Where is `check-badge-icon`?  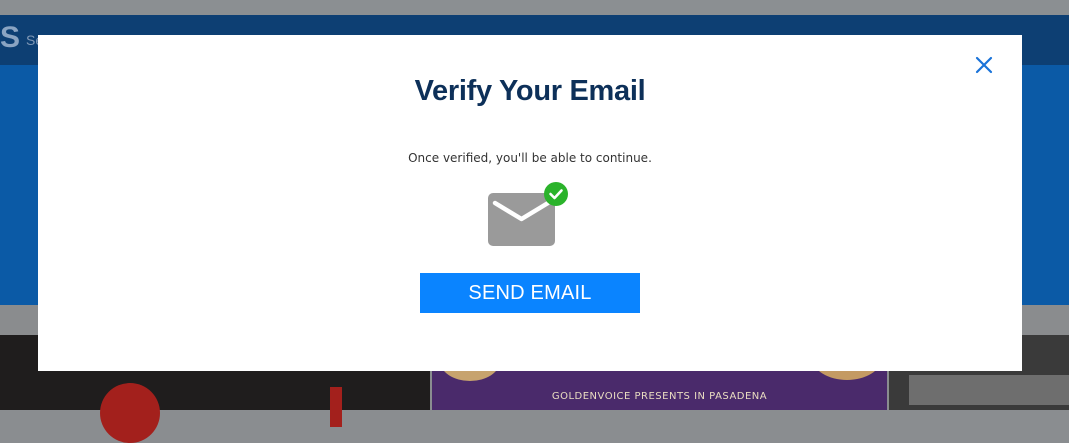 check-badge-icon is located at coordinates (556, 194).